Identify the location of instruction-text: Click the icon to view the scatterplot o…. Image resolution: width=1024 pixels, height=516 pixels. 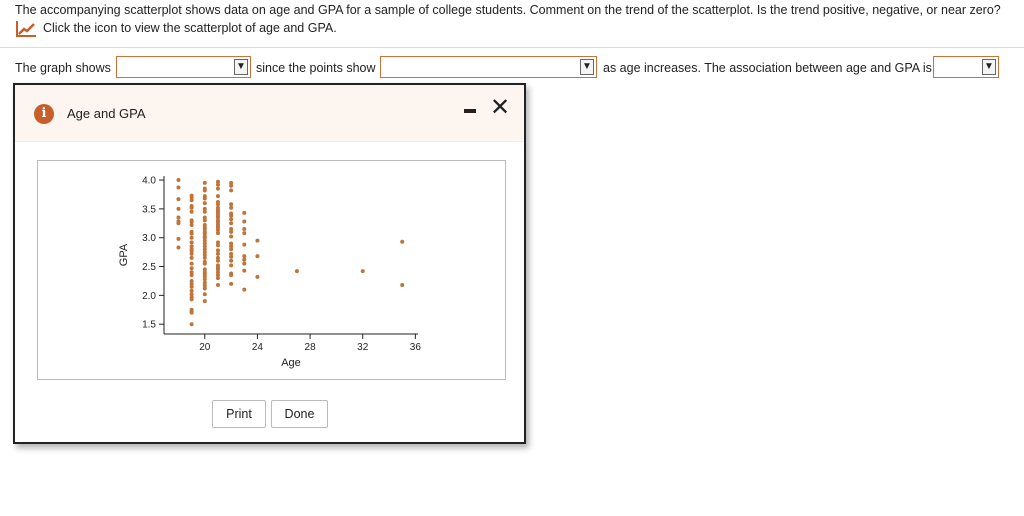
(190, 28).